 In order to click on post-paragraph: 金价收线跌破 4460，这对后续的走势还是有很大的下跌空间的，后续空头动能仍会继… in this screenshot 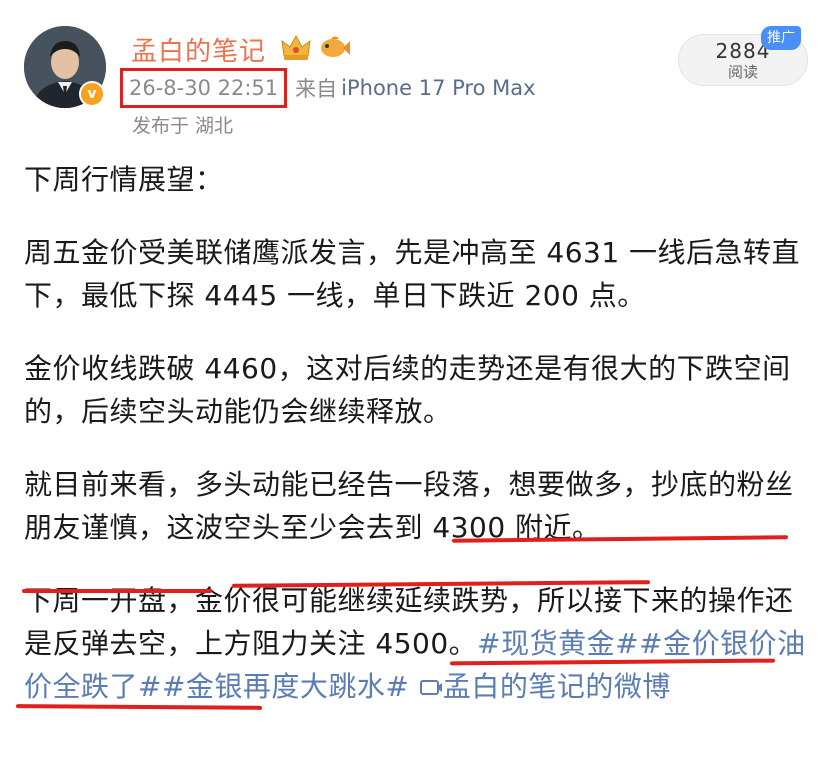, I will do `click(407, 390)`.